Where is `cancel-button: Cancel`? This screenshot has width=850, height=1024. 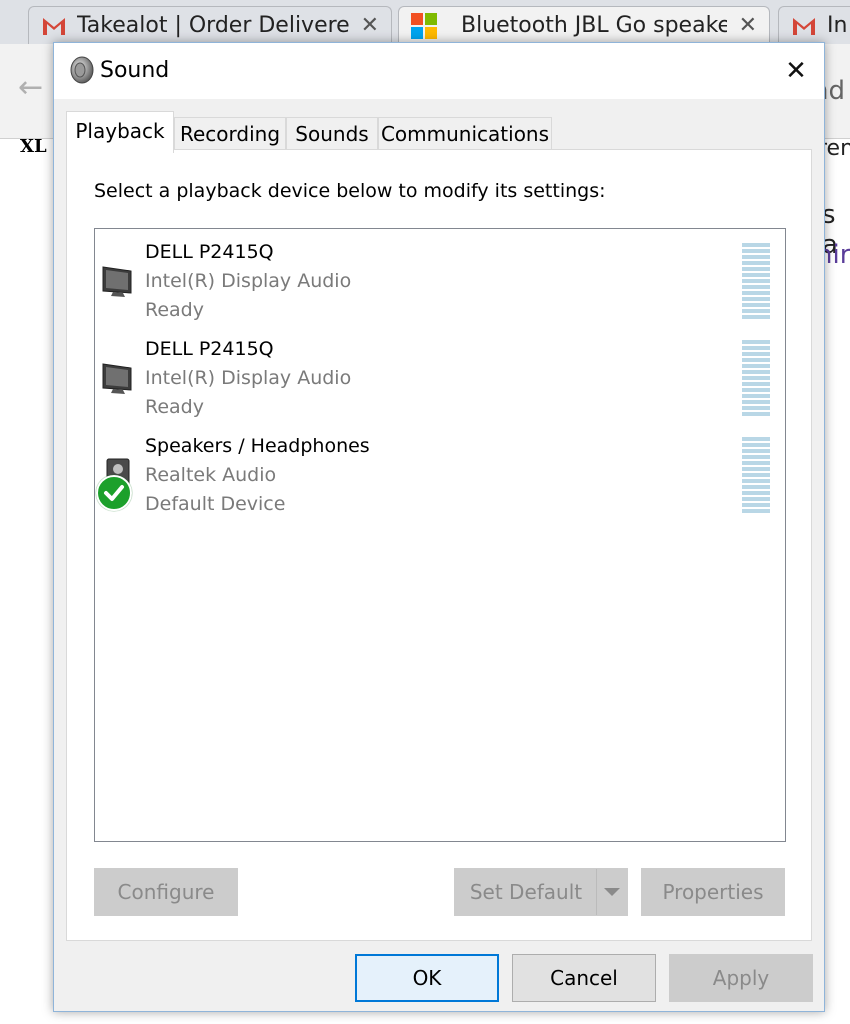 cancel-button: Cancel is located at coordinates (584, 978).